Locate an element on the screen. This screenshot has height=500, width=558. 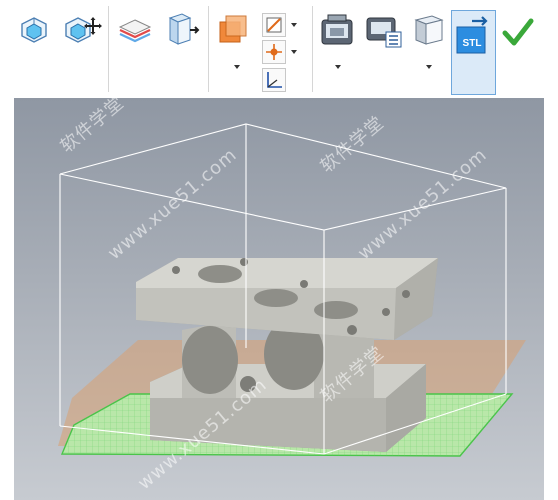
print-preview-button is located at coordinates (337, 30).